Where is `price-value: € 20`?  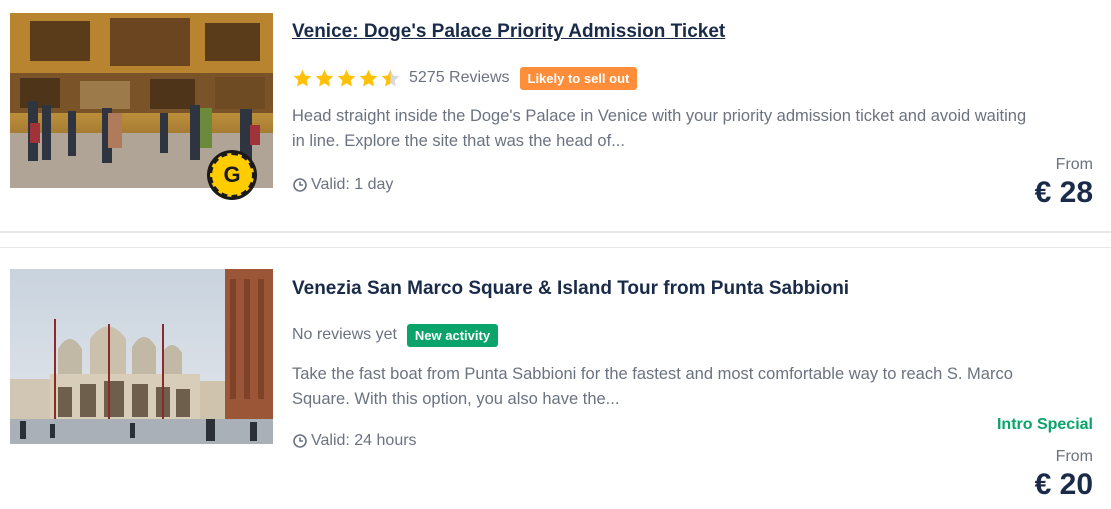 price-value: € 20 is located at coordinates (1063, 484).